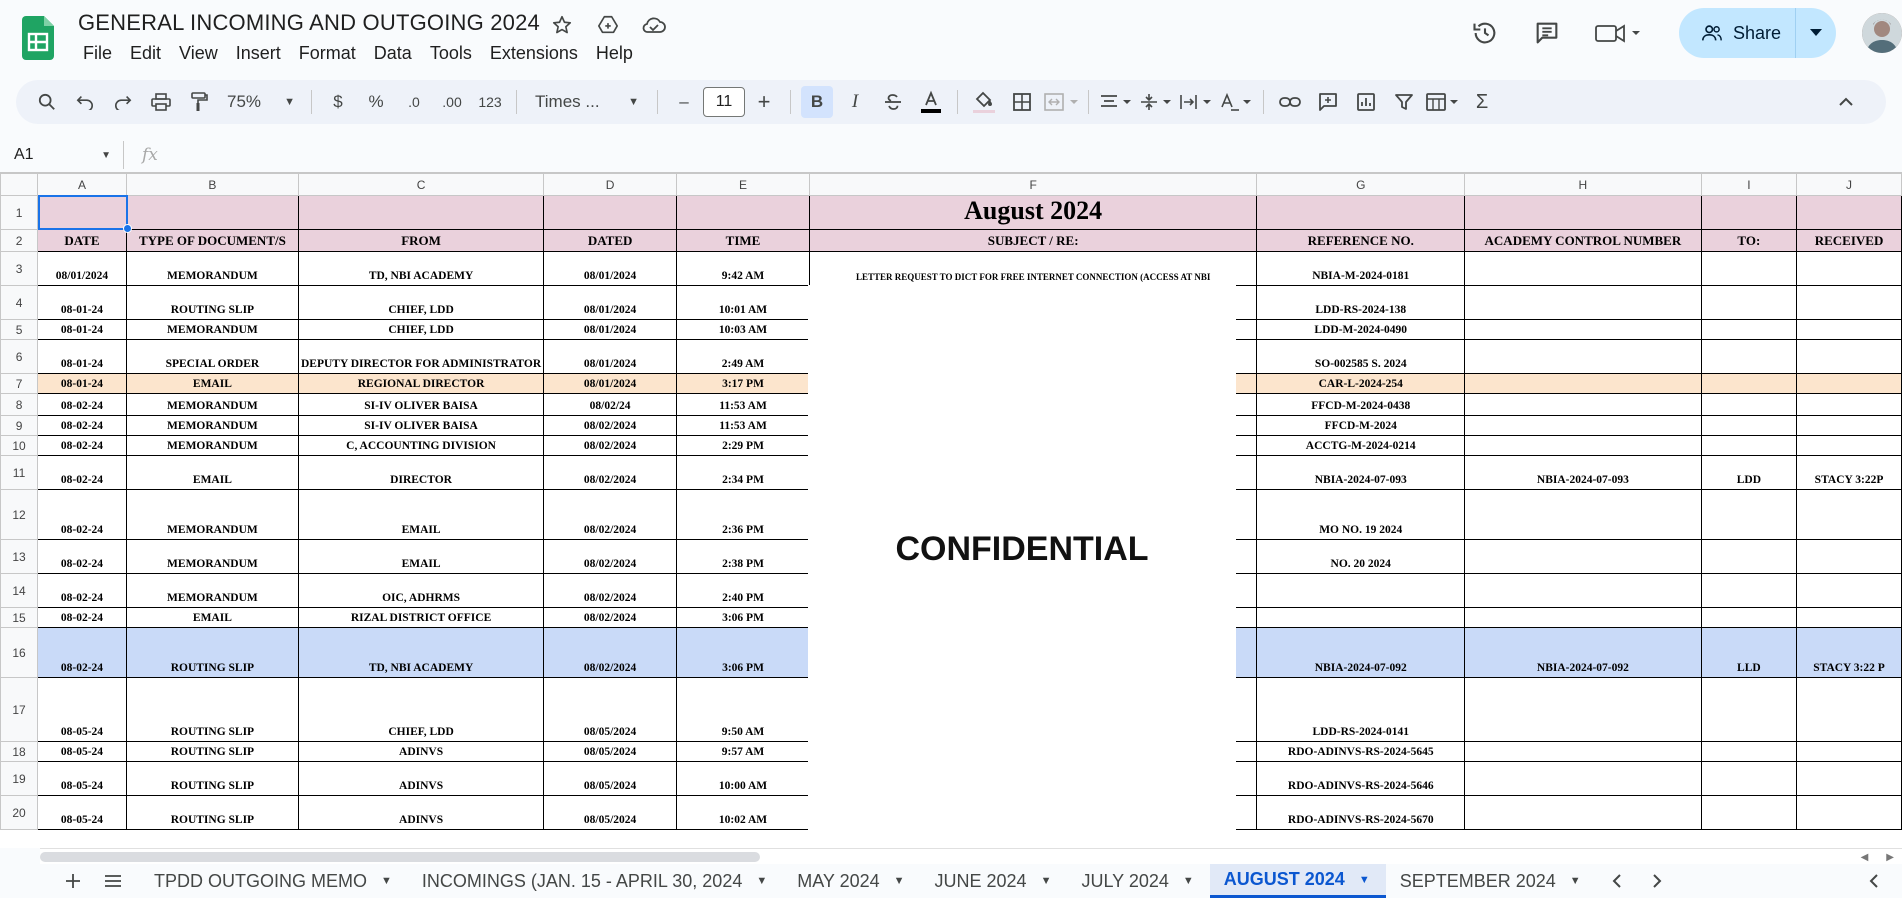 The height and width of the screenshot is (898, 1902). What do you see at coordinates (19, 617) in the screenshot?
I see `row-header: 15` at bounding box center [19, 617].